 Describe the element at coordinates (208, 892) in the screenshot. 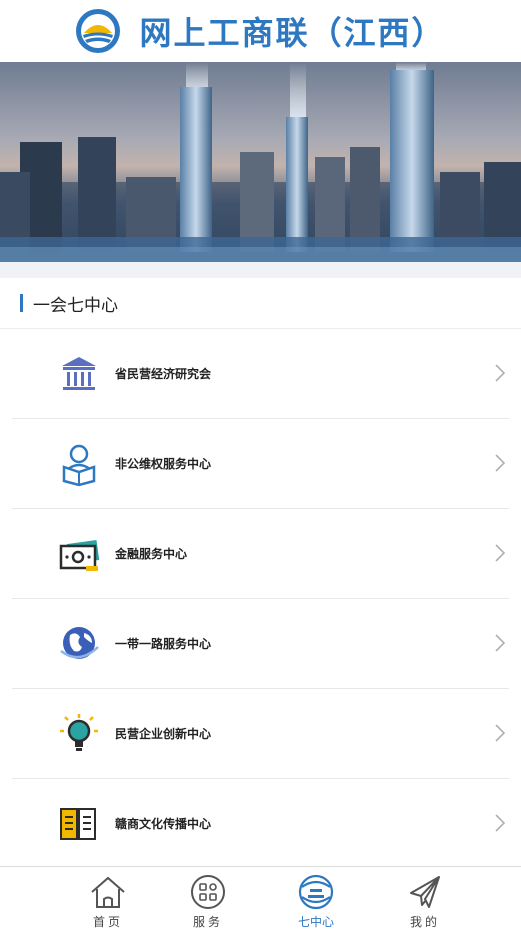

I see `services-grid-icon` at that location.